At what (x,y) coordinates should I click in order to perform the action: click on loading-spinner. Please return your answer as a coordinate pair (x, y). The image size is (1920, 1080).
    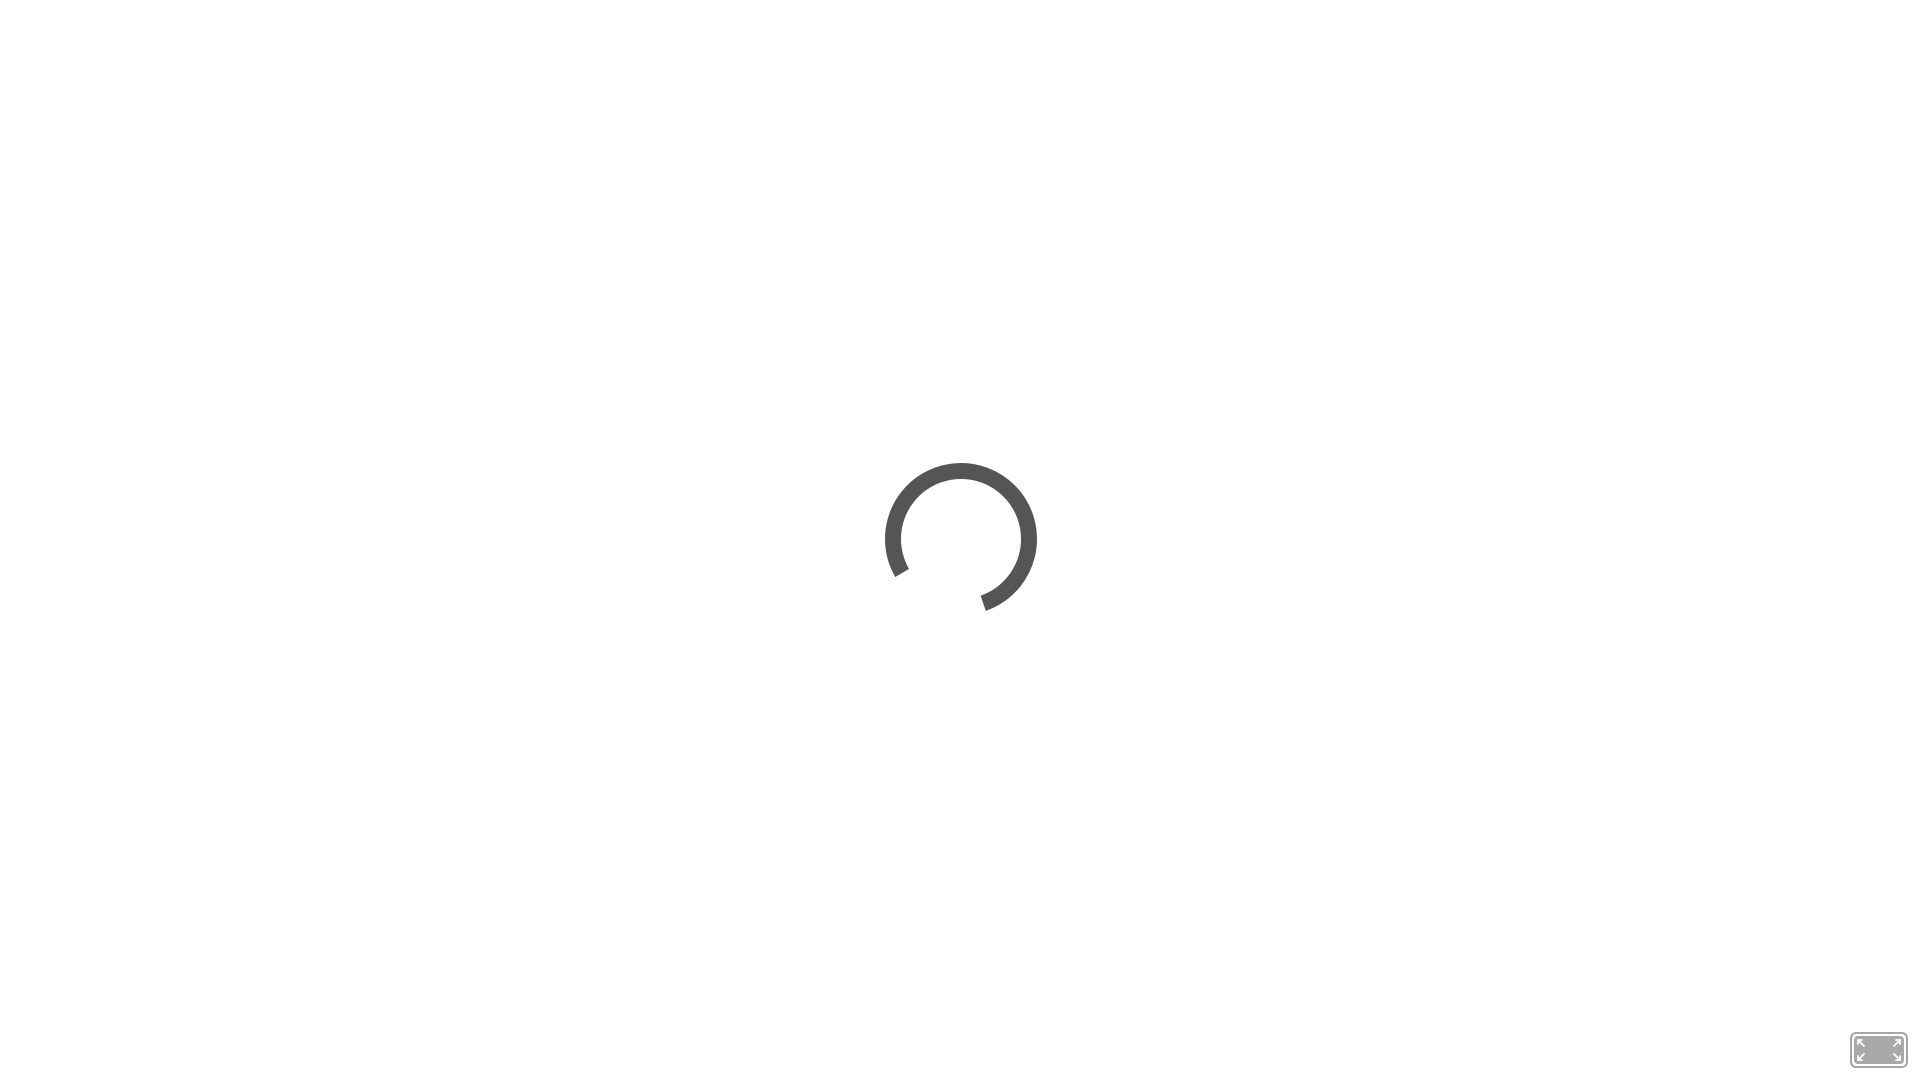
    Looking at the image, I should click on (961, 539).